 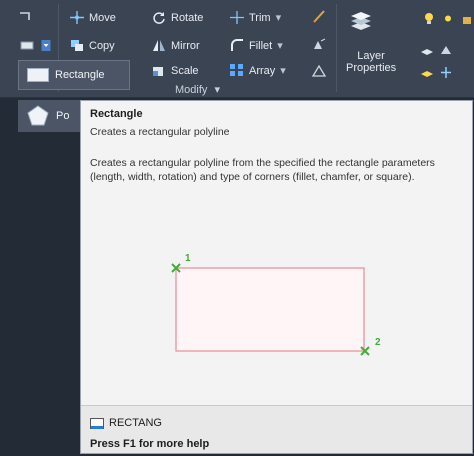 I want to click on rectangle-menu-item: Rectangle, so click(x=74, y=75).